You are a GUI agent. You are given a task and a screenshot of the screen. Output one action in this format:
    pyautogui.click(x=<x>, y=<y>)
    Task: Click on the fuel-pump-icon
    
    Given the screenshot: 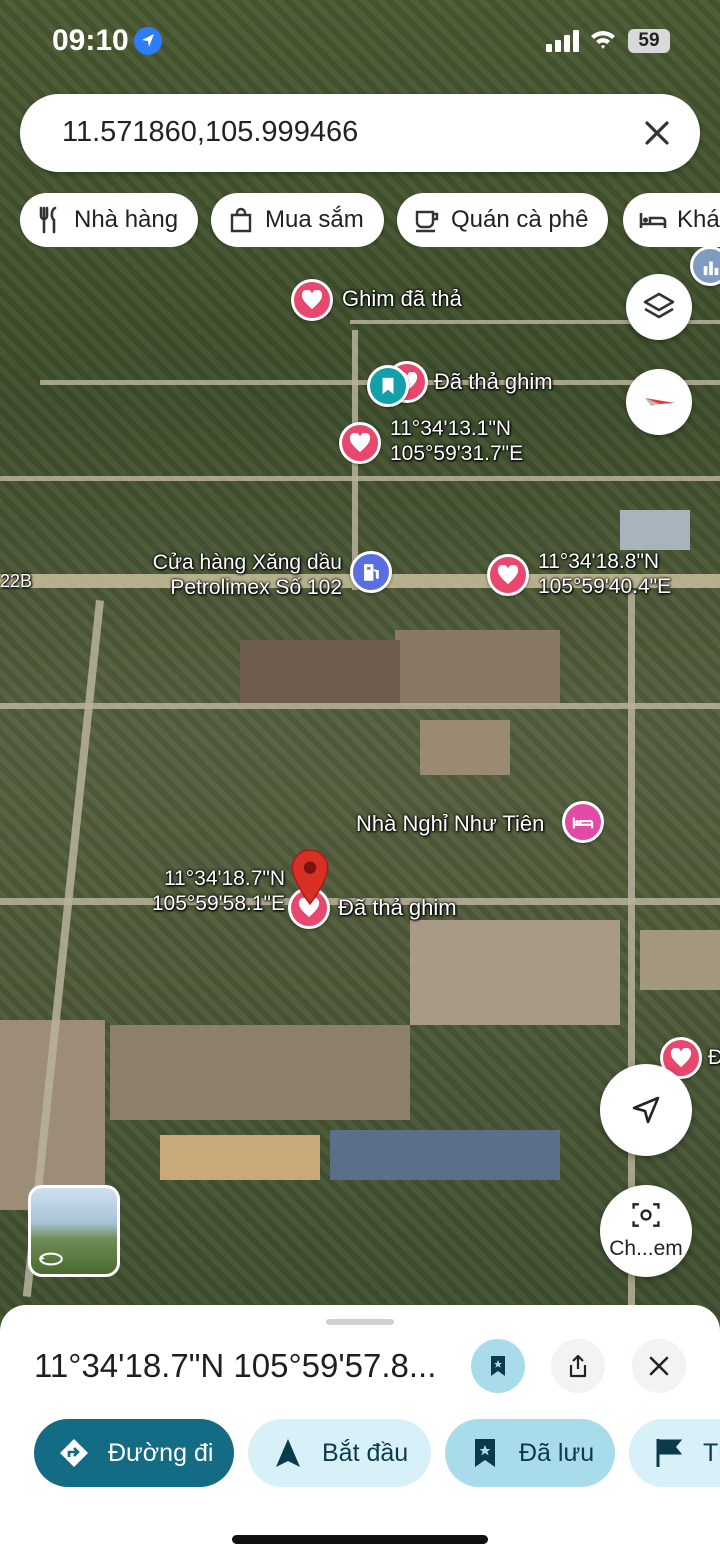 What is the action you would take?
    pyautogui.click(x=371, y=572)
    